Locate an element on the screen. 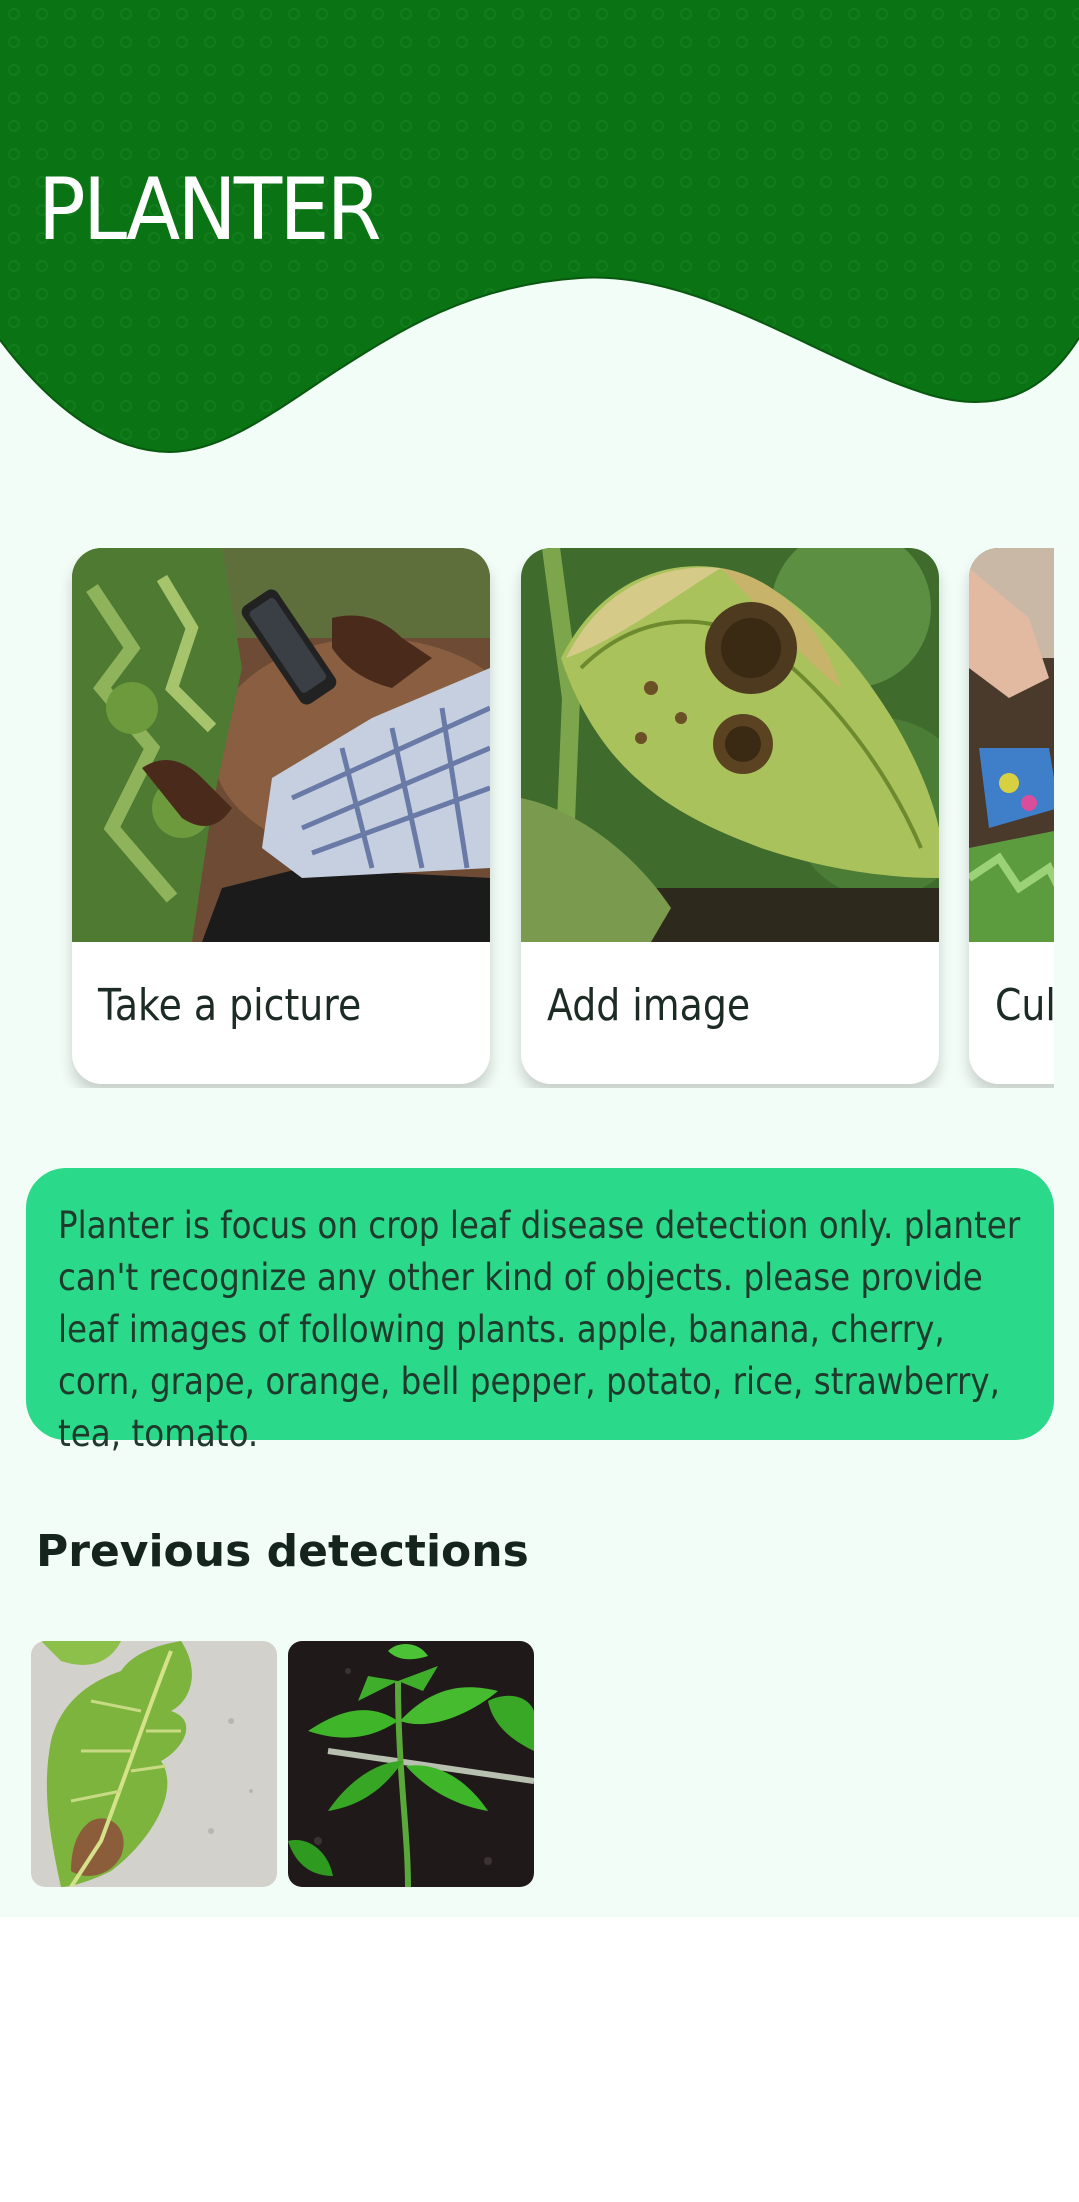  previous-detections-title: Previous detections is located at coordinates (282, 1551).